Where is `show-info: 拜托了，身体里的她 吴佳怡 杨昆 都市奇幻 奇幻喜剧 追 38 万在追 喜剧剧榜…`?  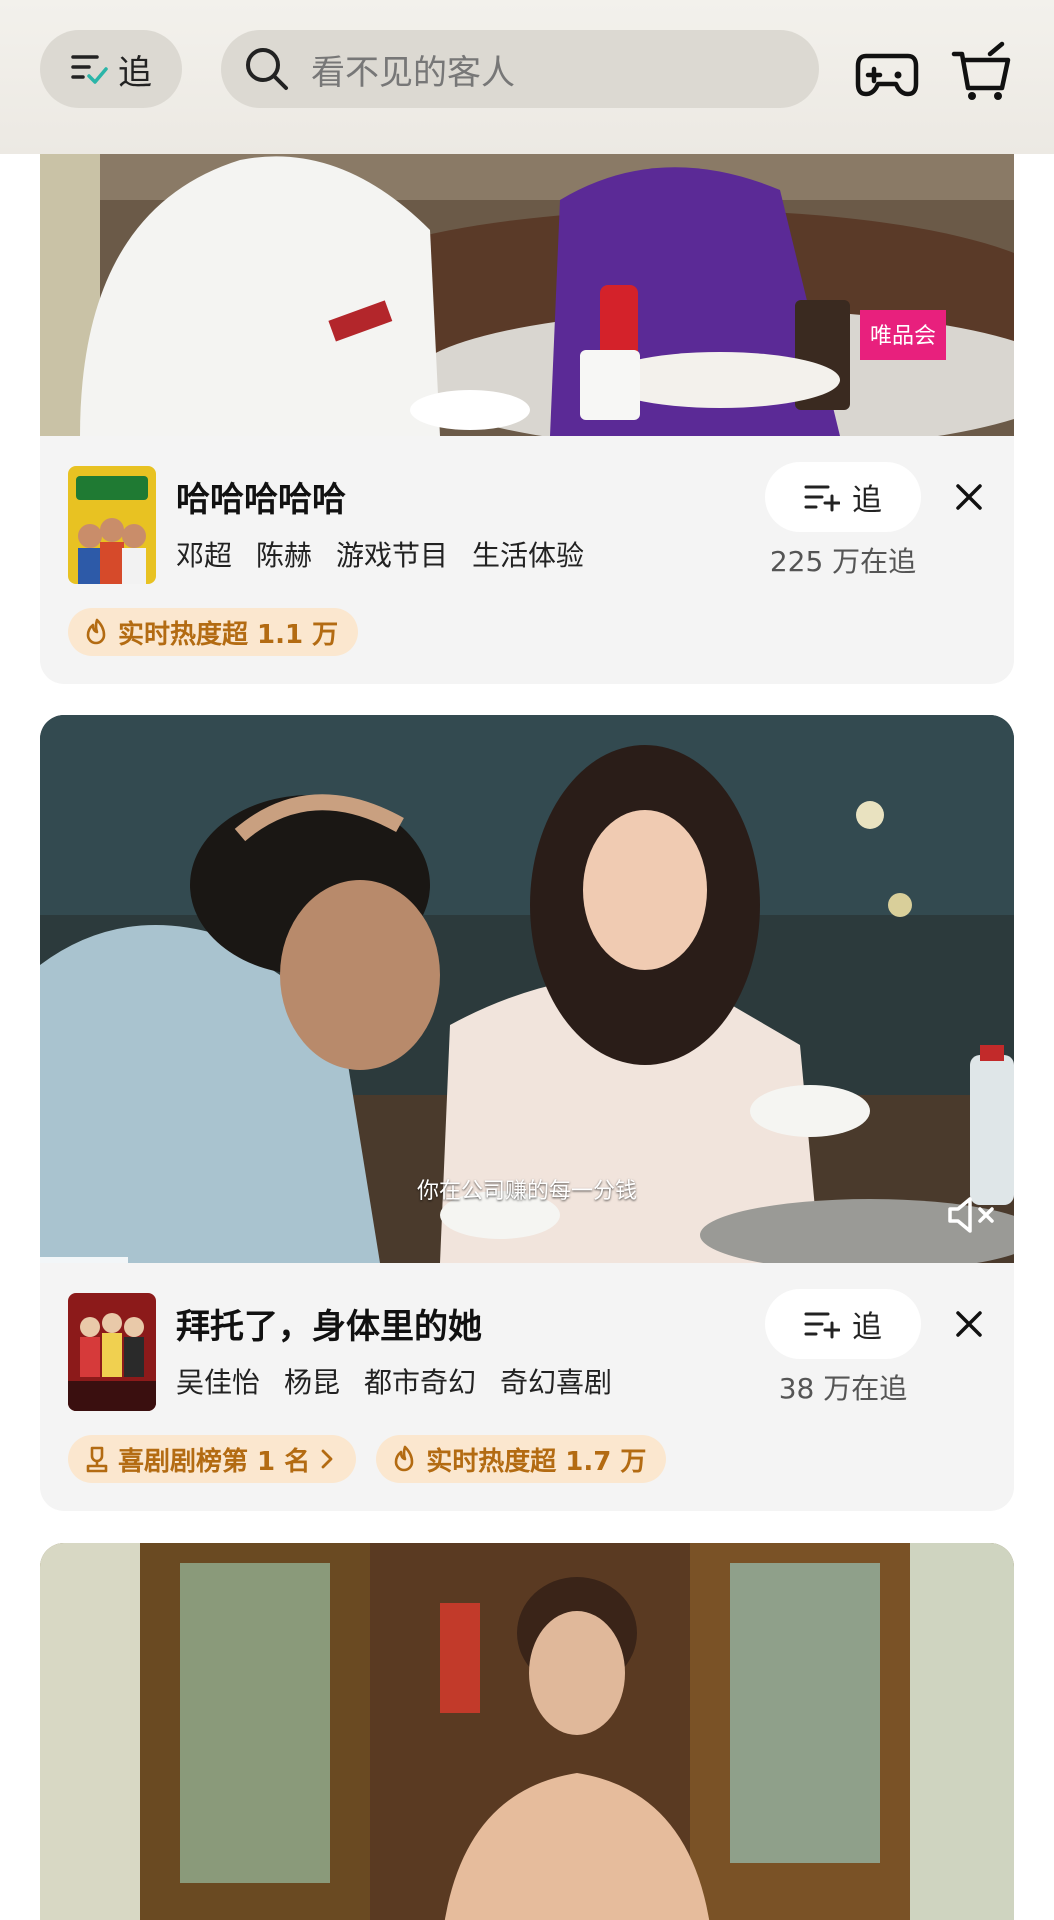 show-info: 拜托了，身体里的她 吴佳怡 杨昆 都市奇幻 奇幻喜剧 追 38 万在追 喜剧剧榜… is located at coordinates (527, 1387).